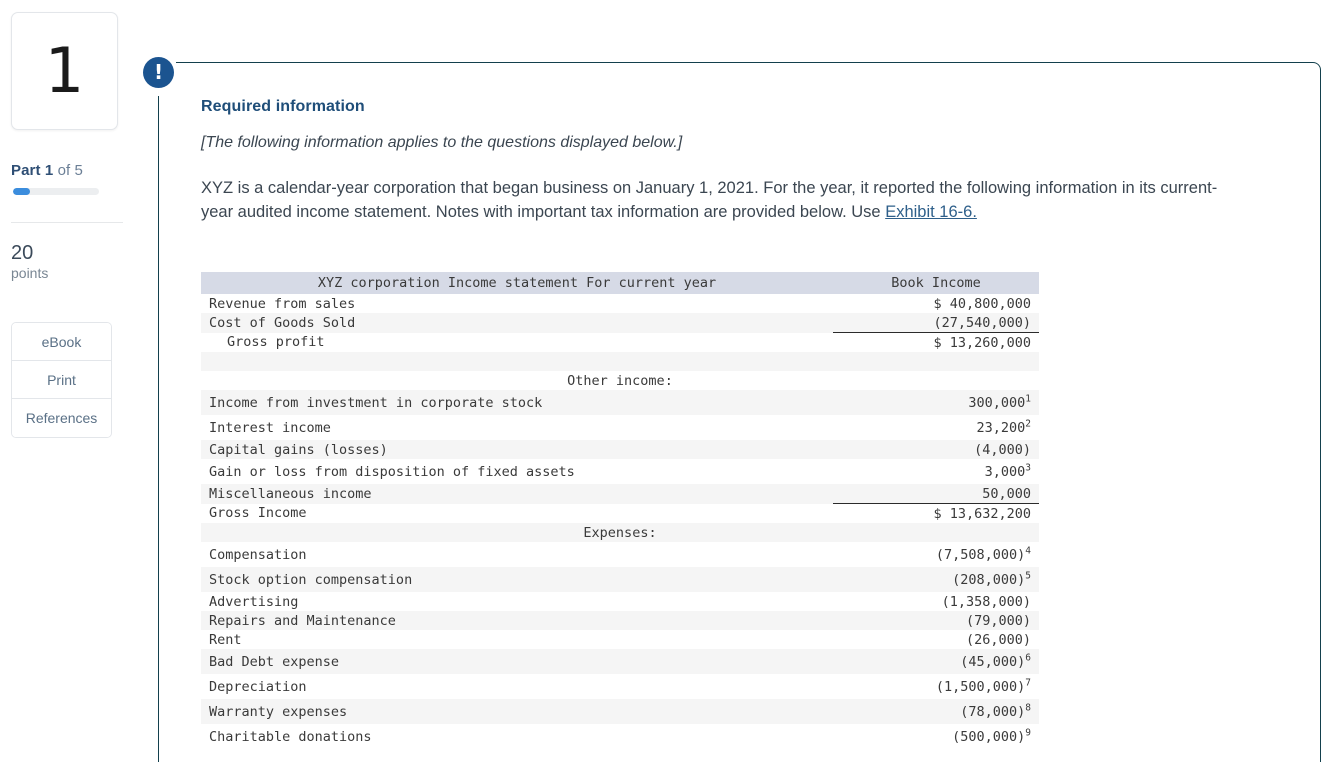  Describe the element at coordinates (517, 579) in the screenshot. I see `row-label: Stock option compensation` at that location.